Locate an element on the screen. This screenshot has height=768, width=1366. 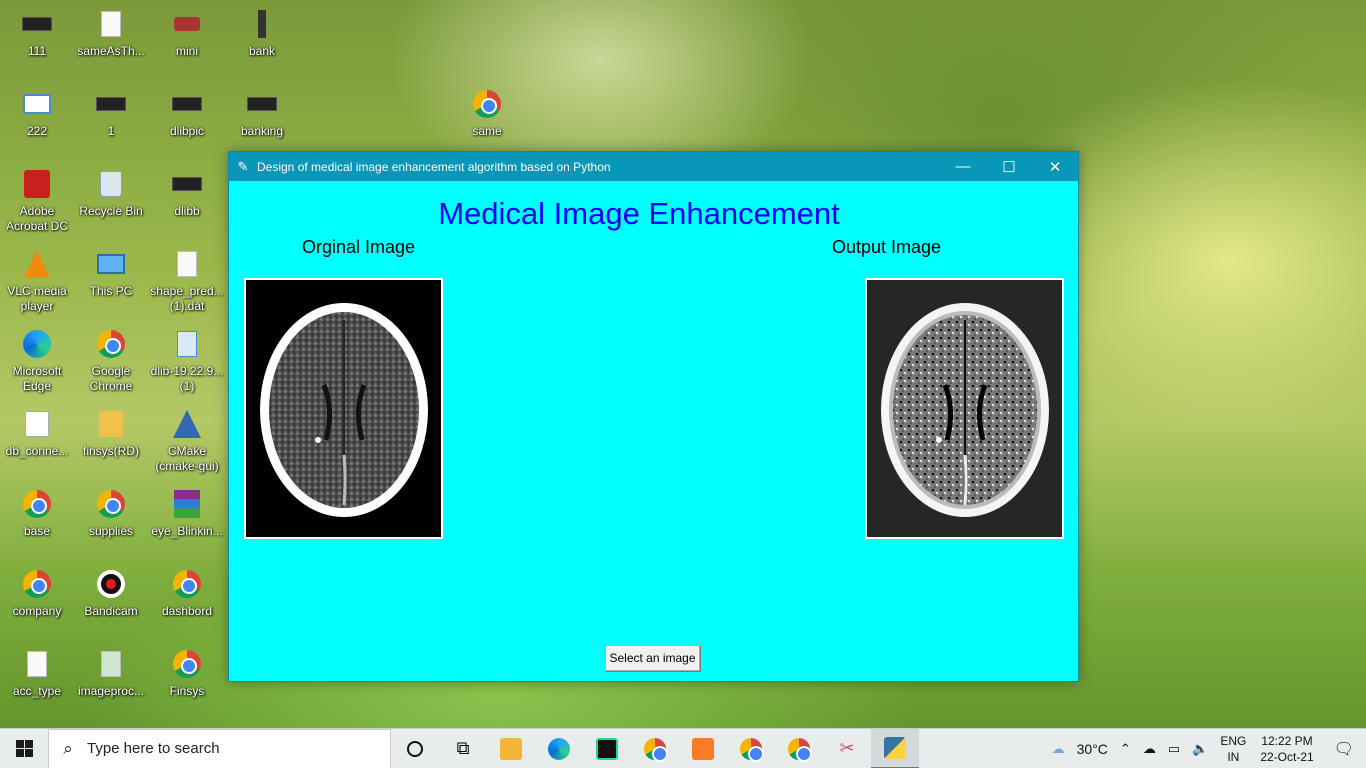
clock: 12:22 PM 22-Oct-21 is located at coordinates (1286, 749).